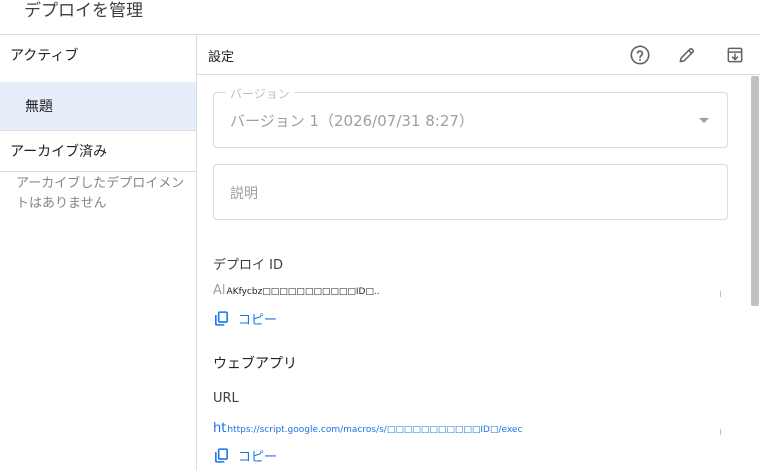  I want to click on version-select: バージョン バージョン 1（2026/07/31 8:27）, so click(470, 116).